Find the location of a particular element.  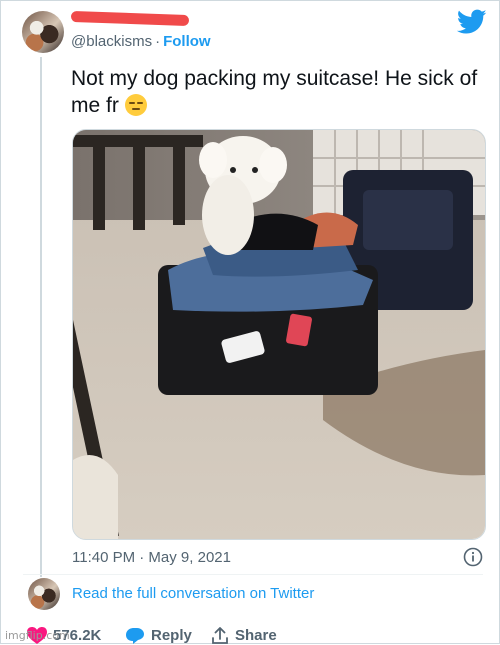

info-icon is located at coordinates (473, 557).